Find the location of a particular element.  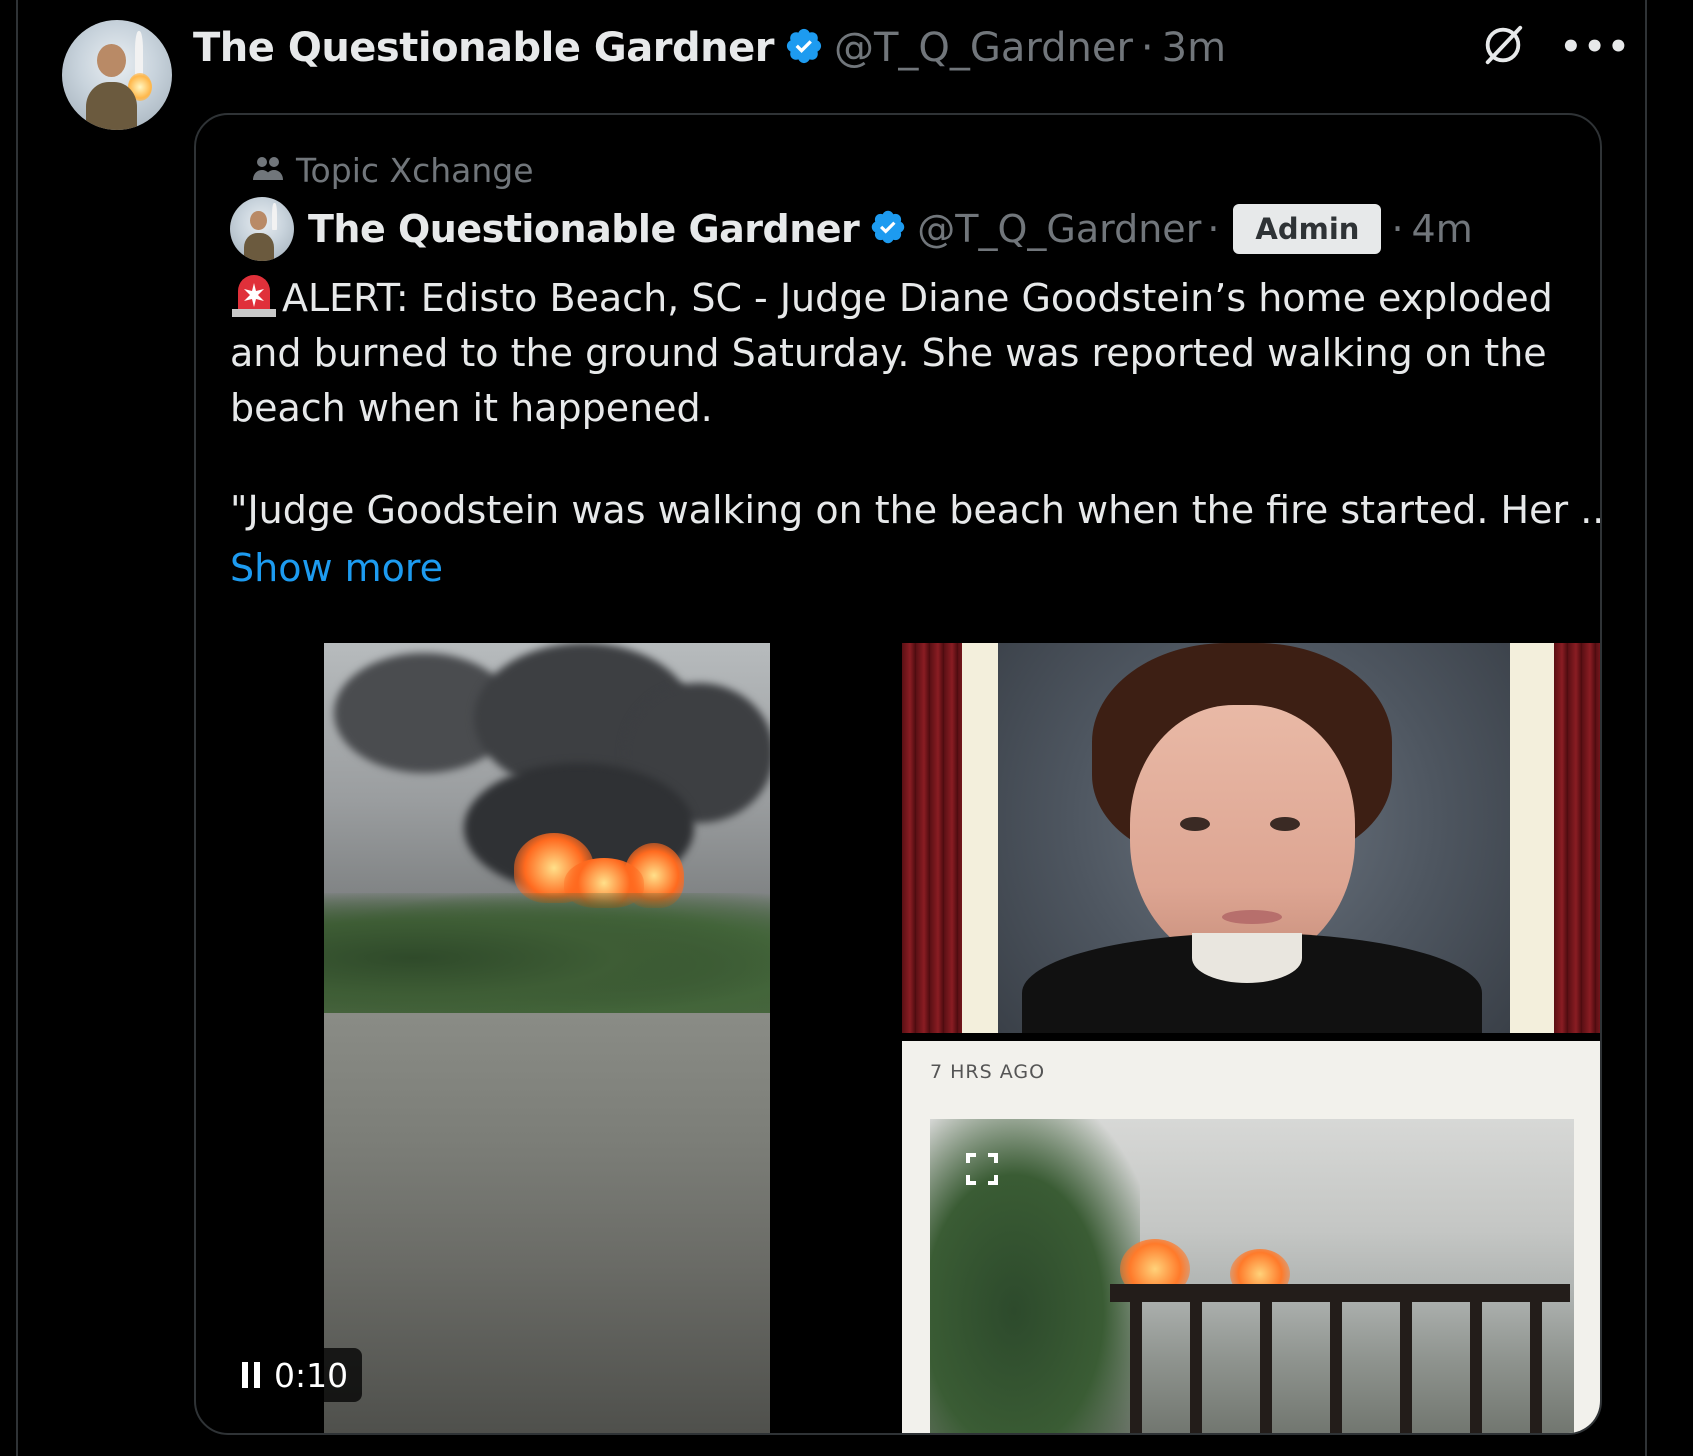

community-name: Topic Xchange is located at coordinates (415, 170).